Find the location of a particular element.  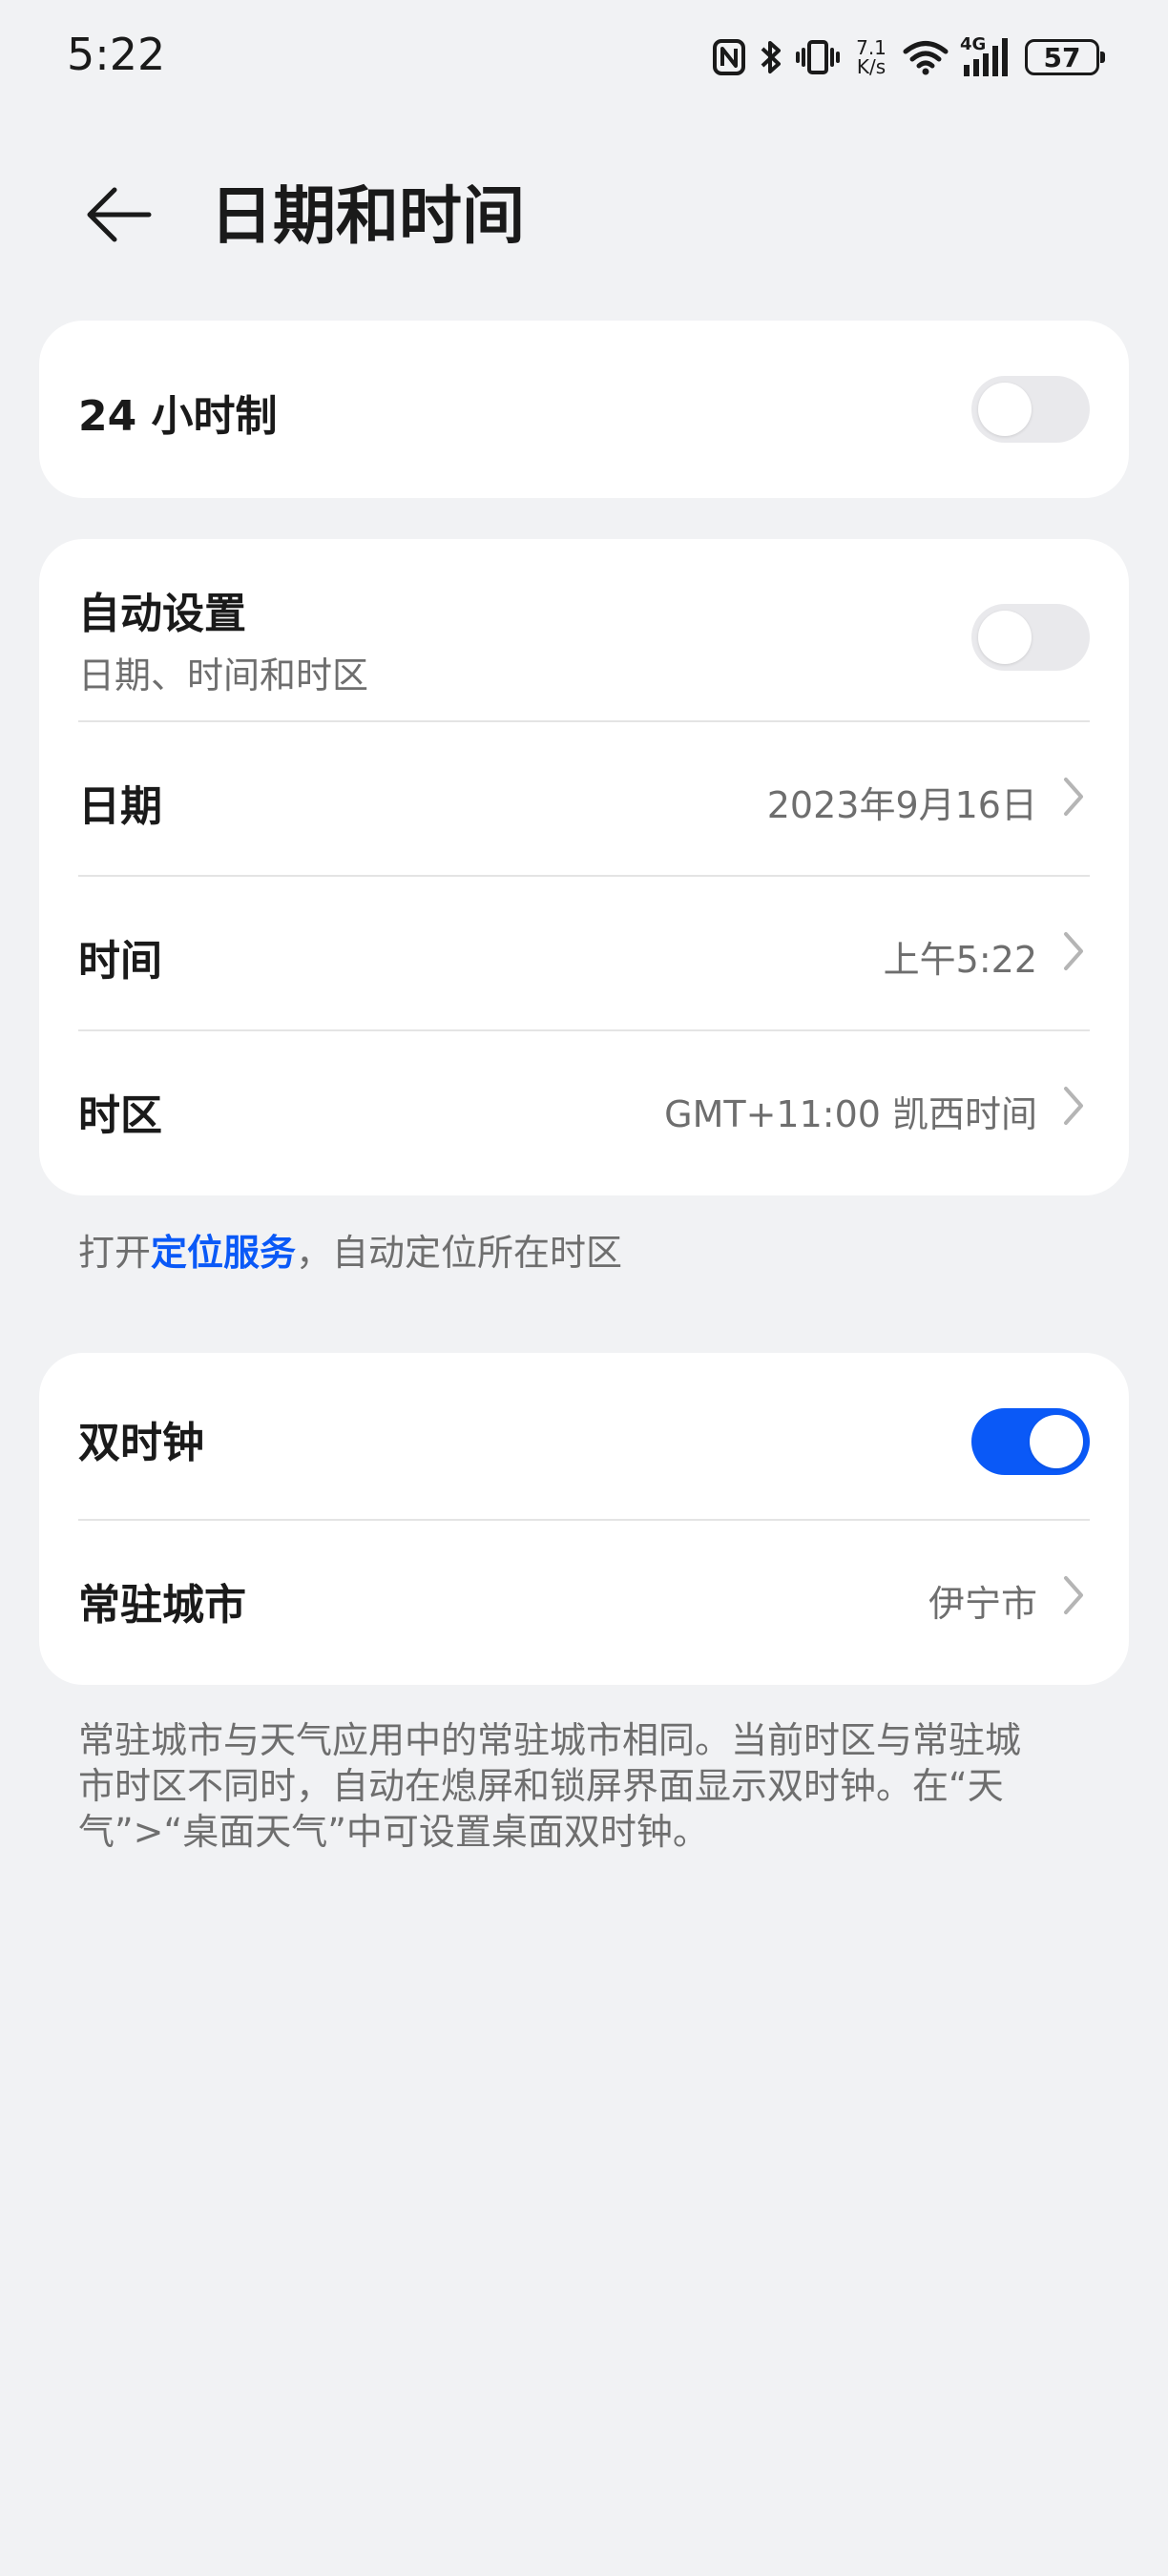

toggle-dual-clock is located at coordinates (1030, 1441).